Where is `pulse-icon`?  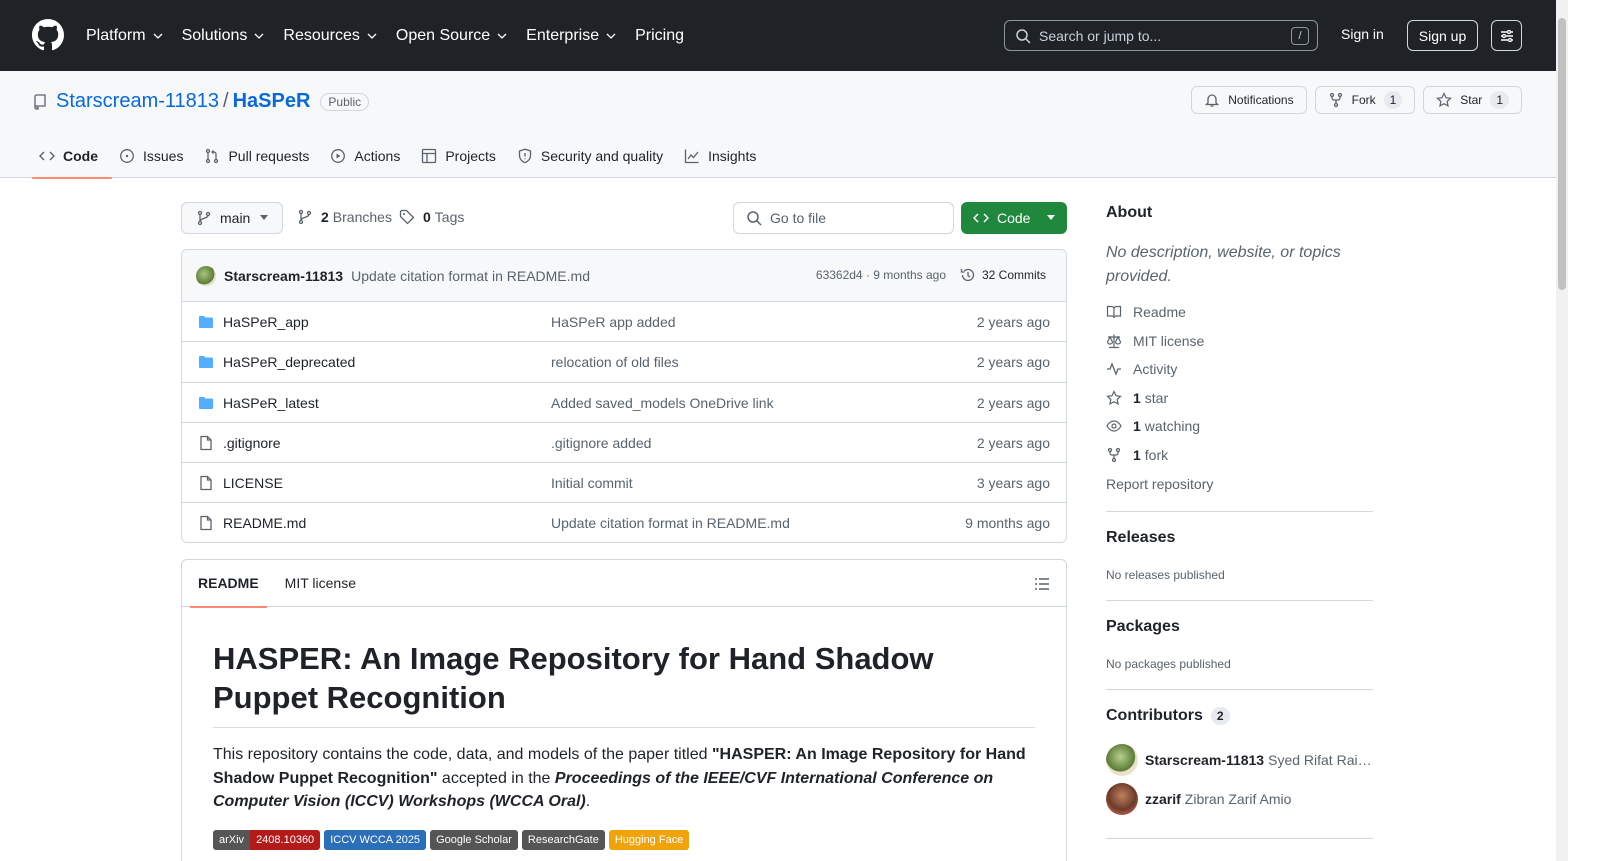
pulse-icon is located at coordinates (1114, 369).